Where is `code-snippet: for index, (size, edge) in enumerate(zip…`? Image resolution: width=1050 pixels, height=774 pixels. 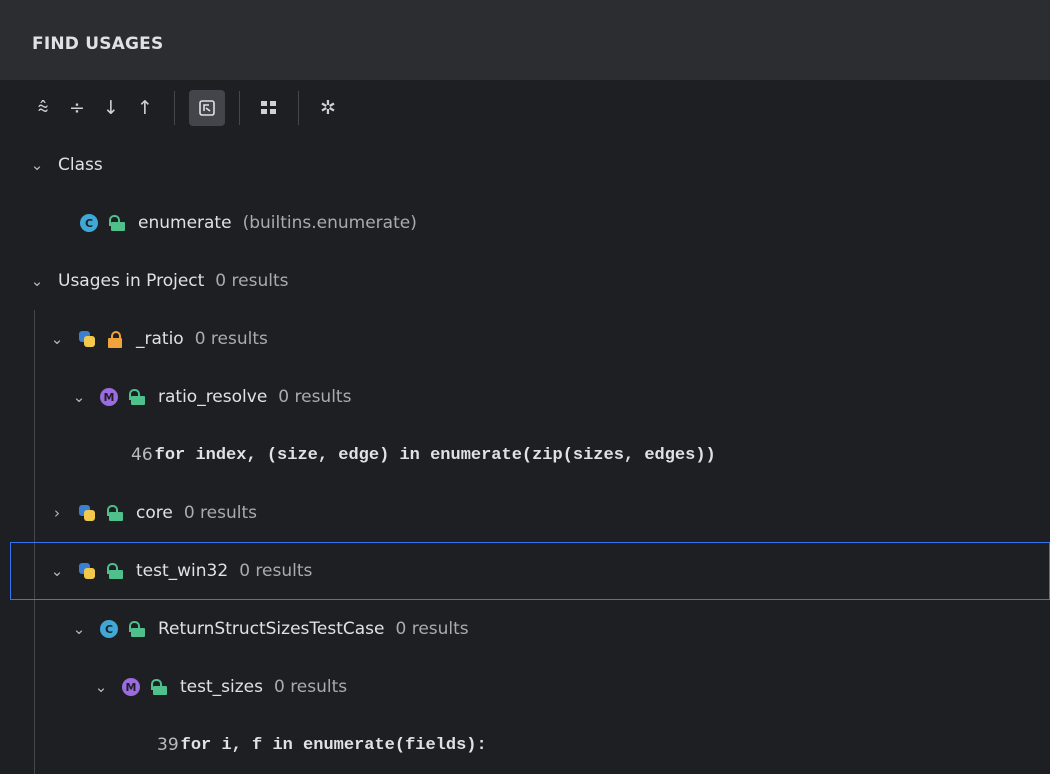 code-snippet: for index, (size, edge) in enumerate(zip… is located at coordinates (435, 455).